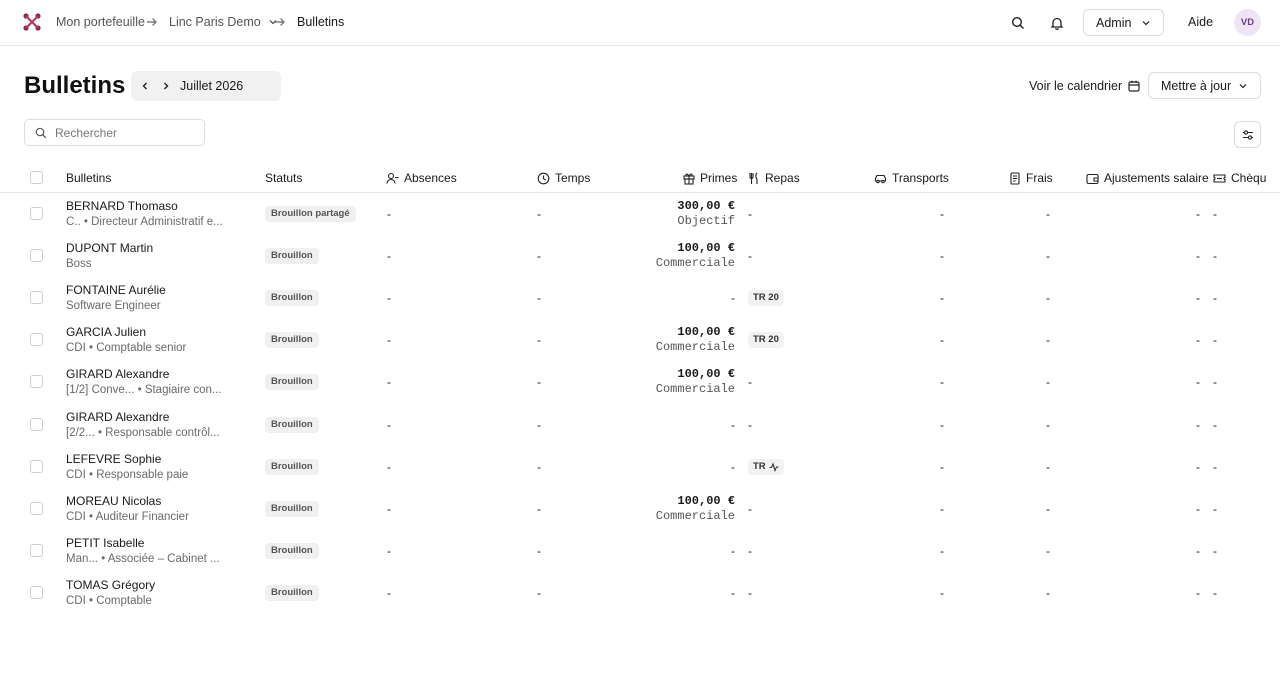 This screenshot has width=1280, height=676. Describe the element at coordinates (1249, 178) in the screenshot. I see `column-cheques-label: Chèqu` at that location.